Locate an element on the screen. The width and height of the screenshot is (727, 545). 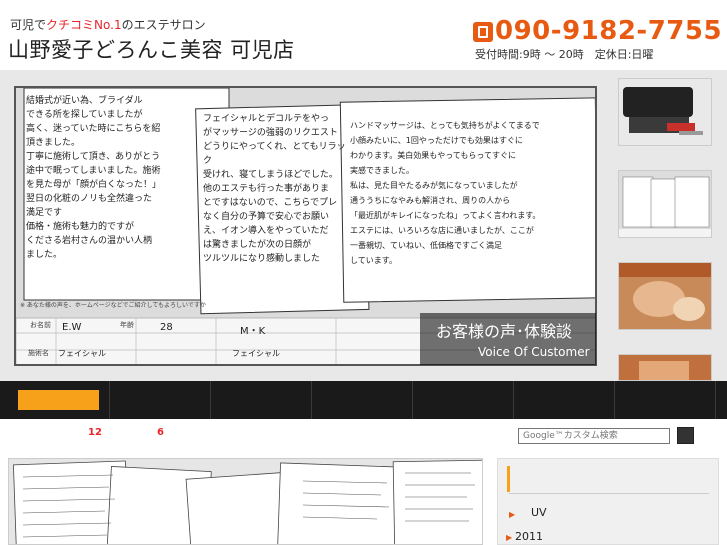
main-content-panel is located at coordinates (245, 501).